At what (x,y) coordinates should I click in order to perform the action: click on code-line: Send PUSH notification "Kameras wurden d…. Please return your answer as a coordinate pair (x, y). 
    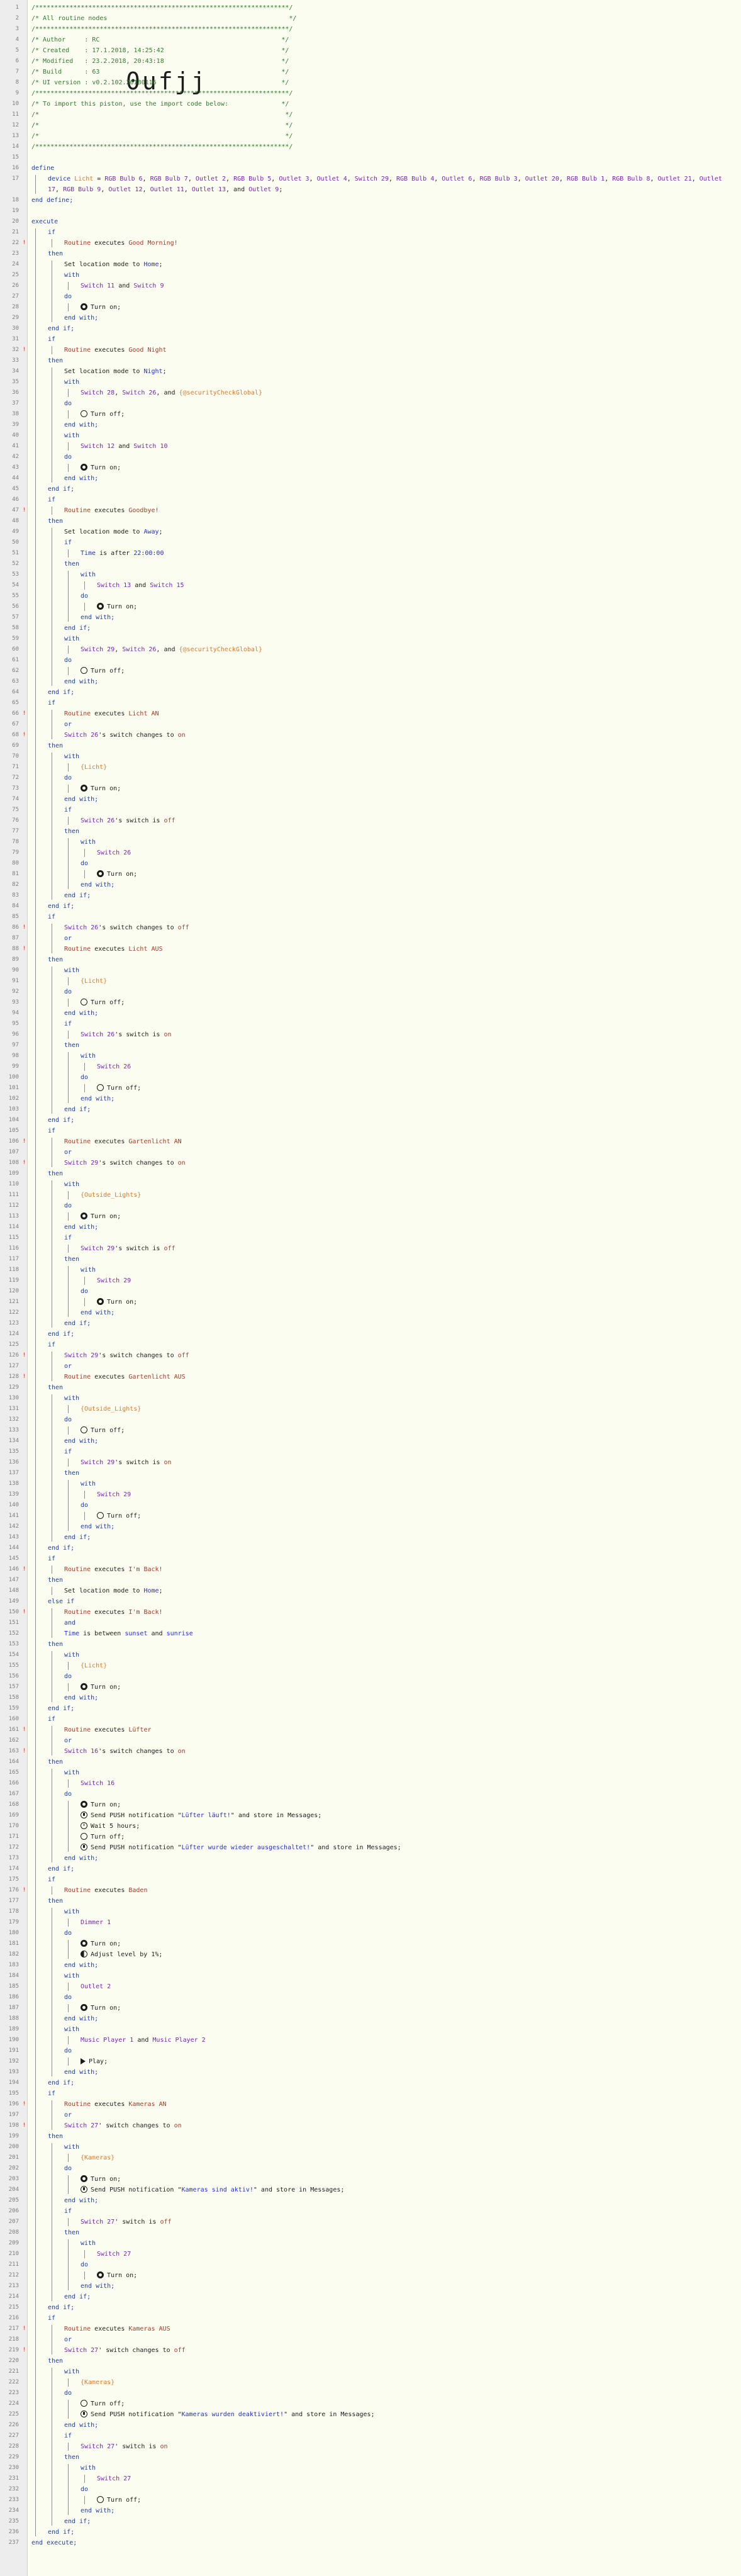
    Looking at the image, I should click on (228, 2414).